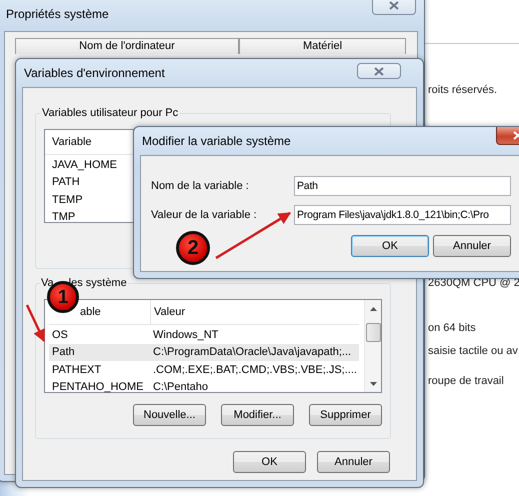 Image resolution: width=519 pixels, height=496 pixels. What do you see at coordinates (204, 215) in the screenshot?
I see `field-label: Valeur de la variable :` at bounding box center [204, 215].